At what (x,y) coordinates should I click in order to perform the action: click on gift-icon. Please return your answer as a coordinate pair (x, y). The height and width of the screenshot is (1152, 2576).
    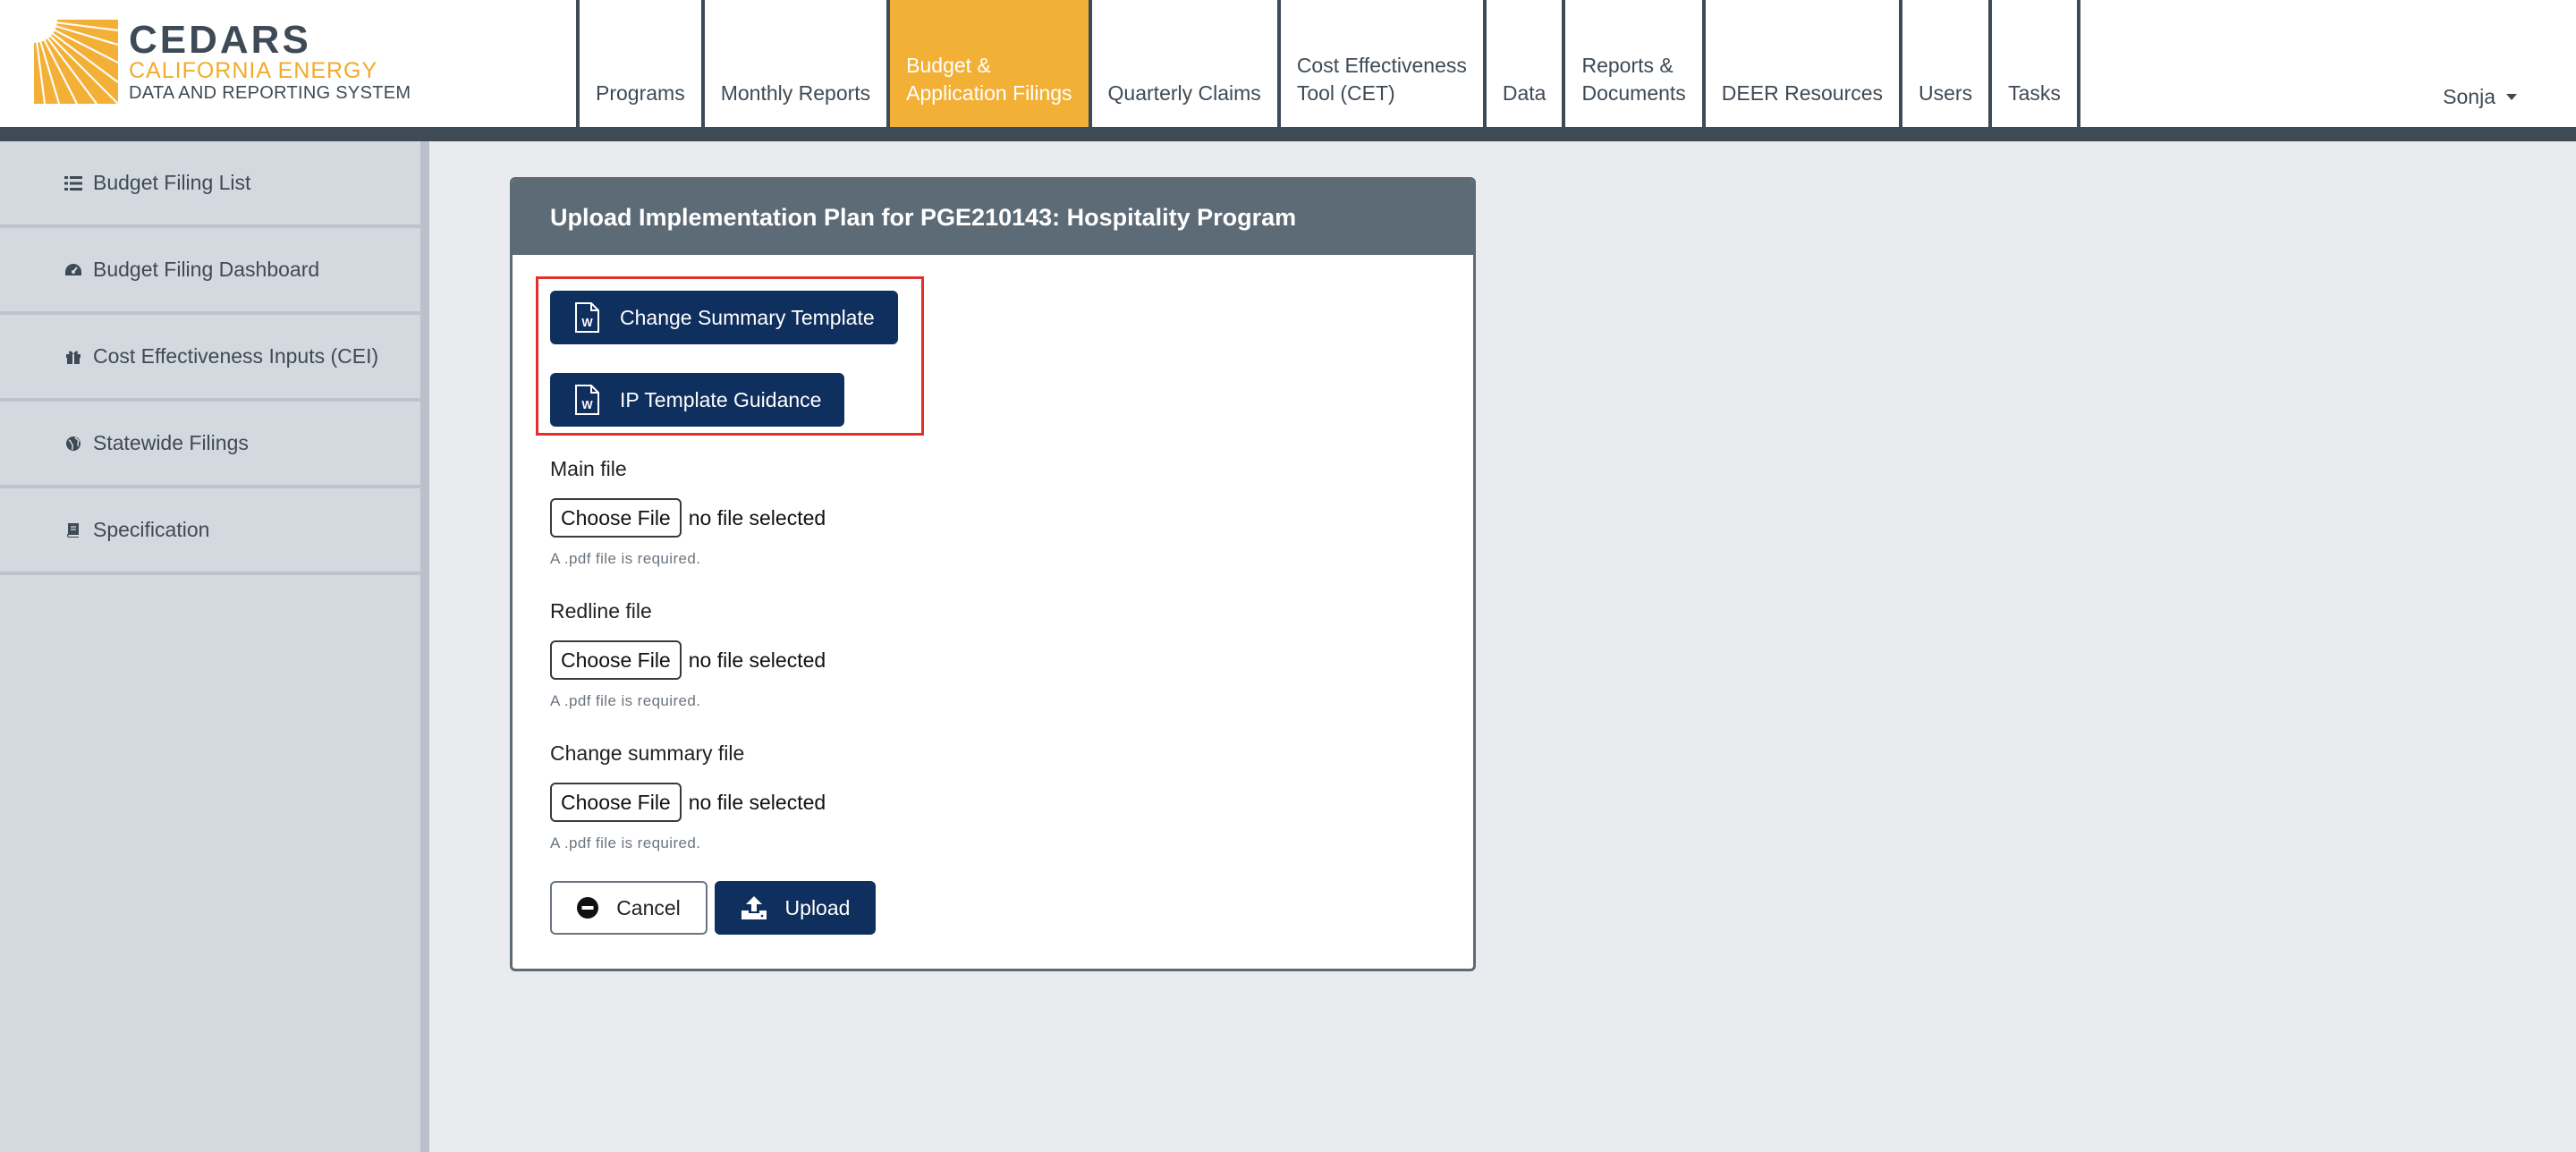
    Looking at the image, I should click on (73, 357).